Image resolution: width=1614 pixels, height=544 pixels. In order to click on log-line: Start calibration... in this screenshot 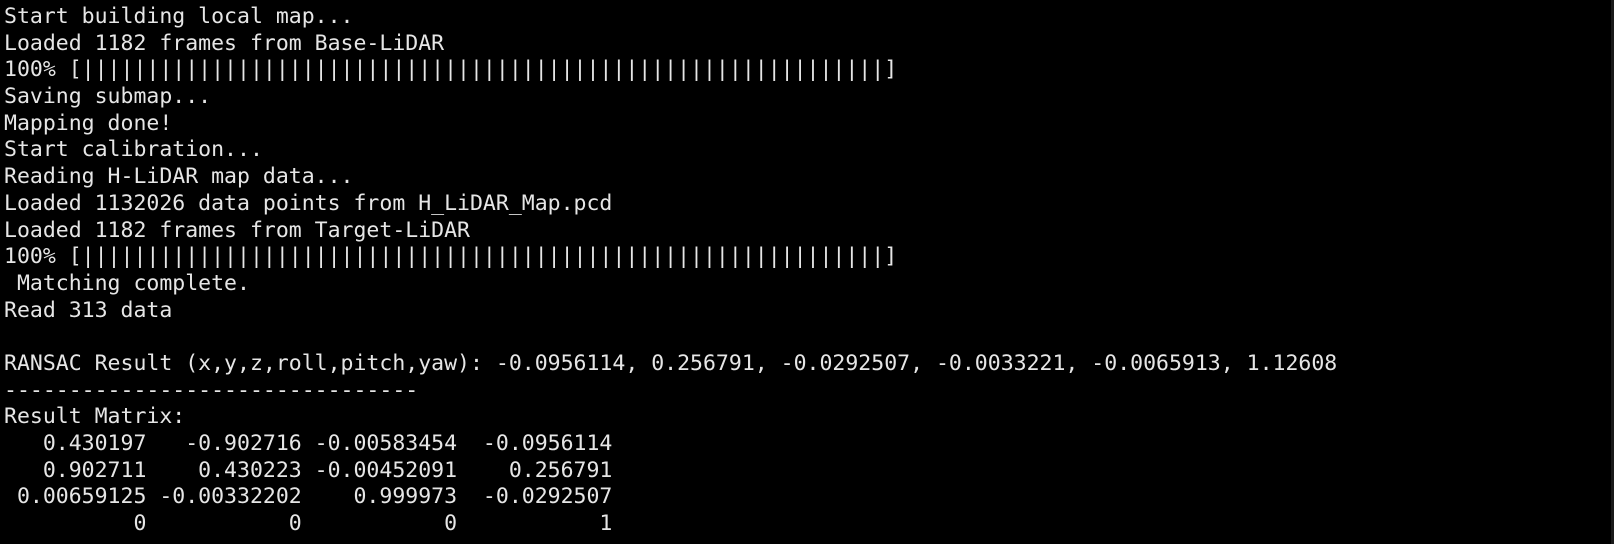, I will do `click(133, 150)`.